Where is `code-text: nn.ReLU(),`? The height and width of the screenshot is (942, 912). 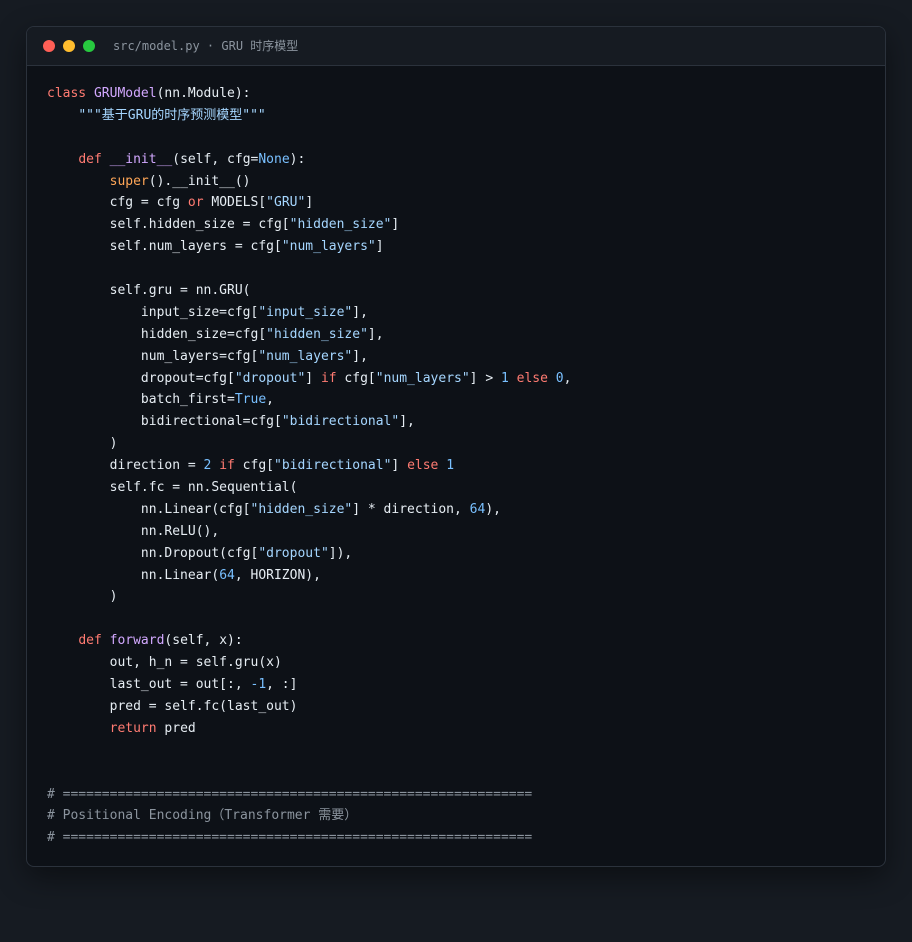 code-text: nn.ReLU(), is located at coordinates (133, 531).